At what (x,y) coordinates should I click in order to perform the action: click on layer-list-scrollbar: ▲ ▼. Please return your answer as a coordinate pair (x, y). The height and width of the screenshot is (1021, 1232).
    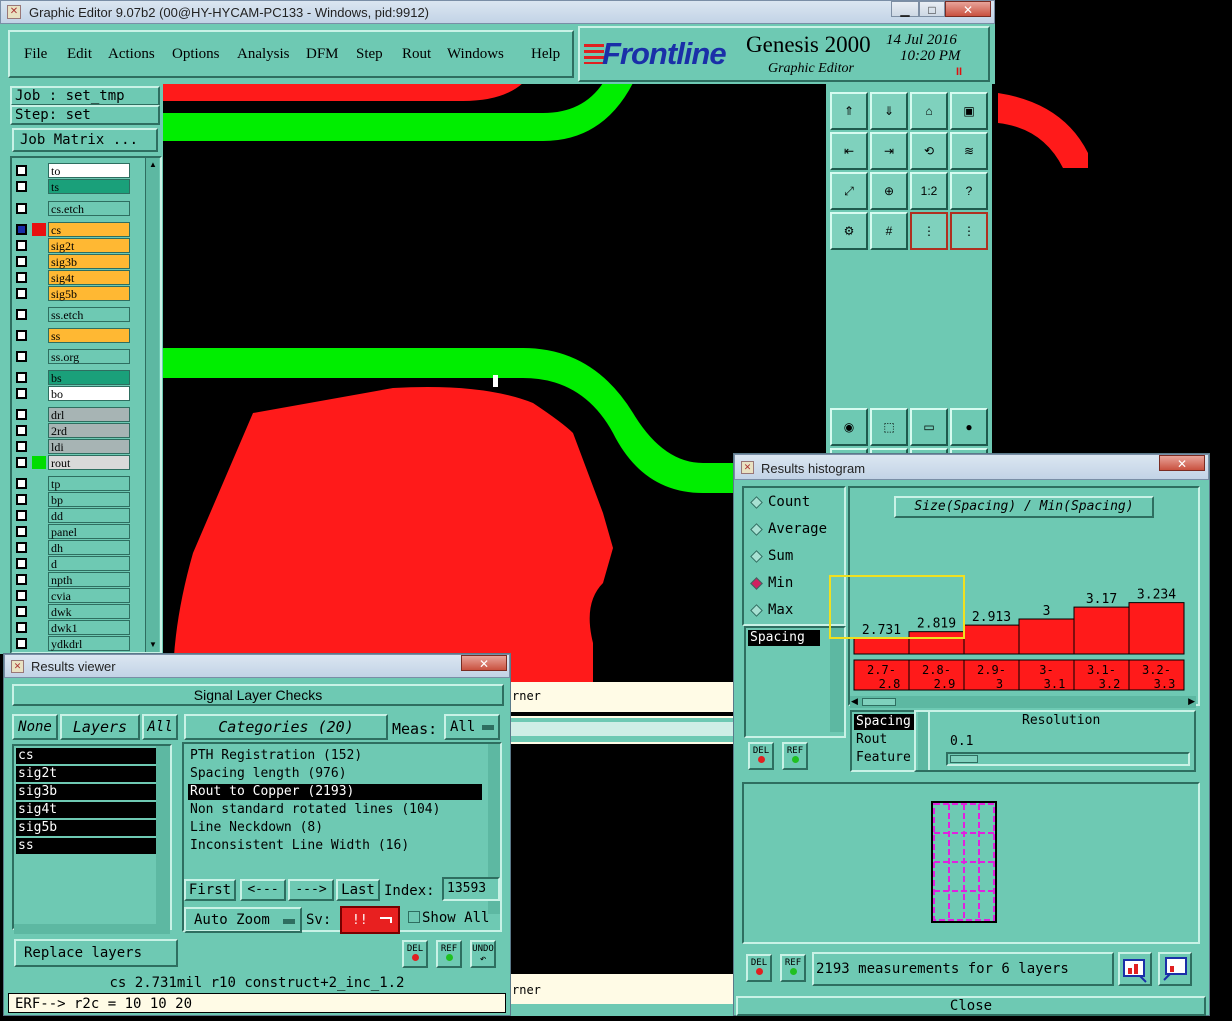
    Looking at the image, I should click on (152, 405).